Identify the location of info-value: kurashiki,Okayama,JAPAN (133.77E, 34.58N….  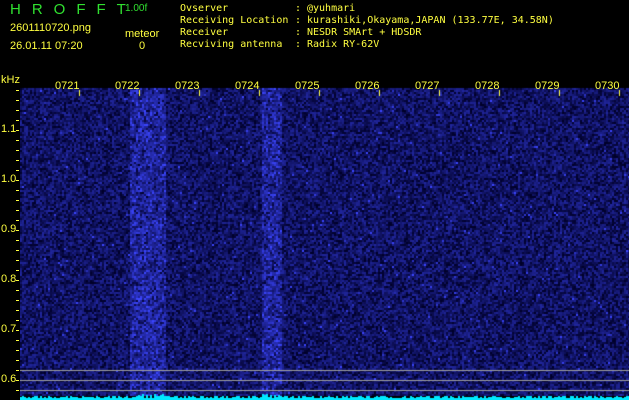
(430, 20).